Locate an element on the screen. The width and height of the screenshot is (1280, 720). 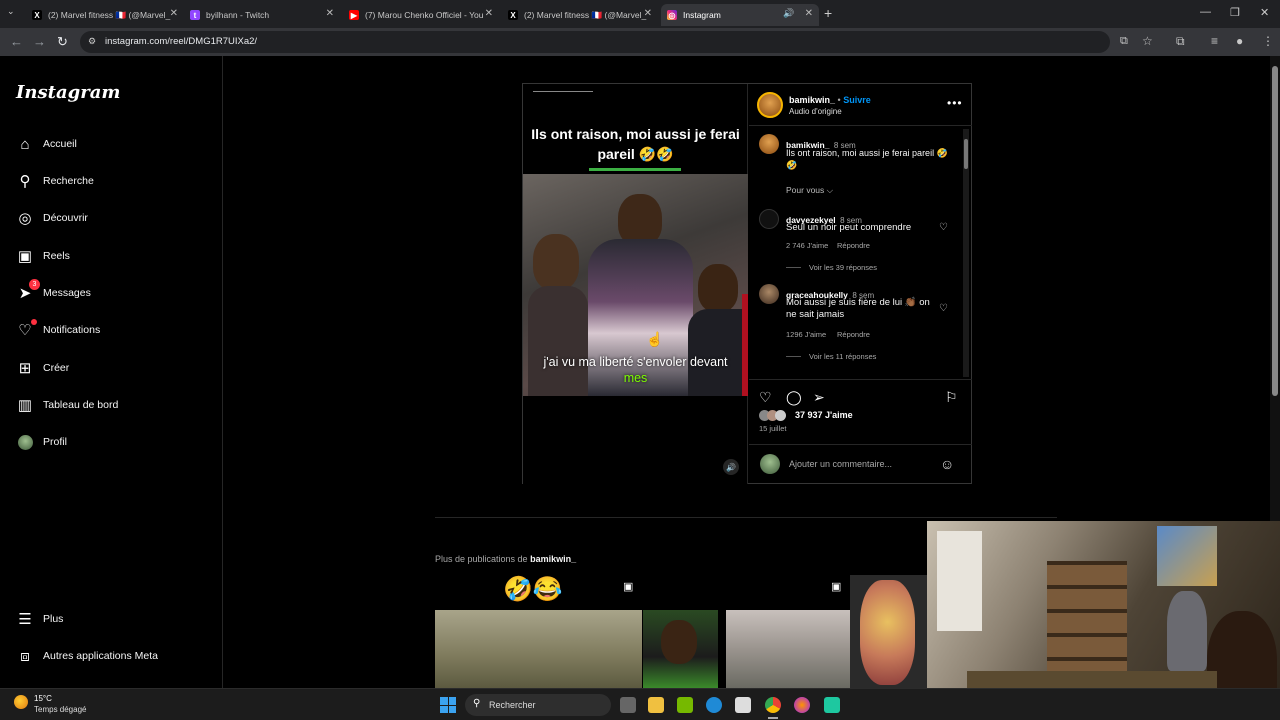
sidebar-item-reels: ▣ Reels is located at coordinates (43, 256).